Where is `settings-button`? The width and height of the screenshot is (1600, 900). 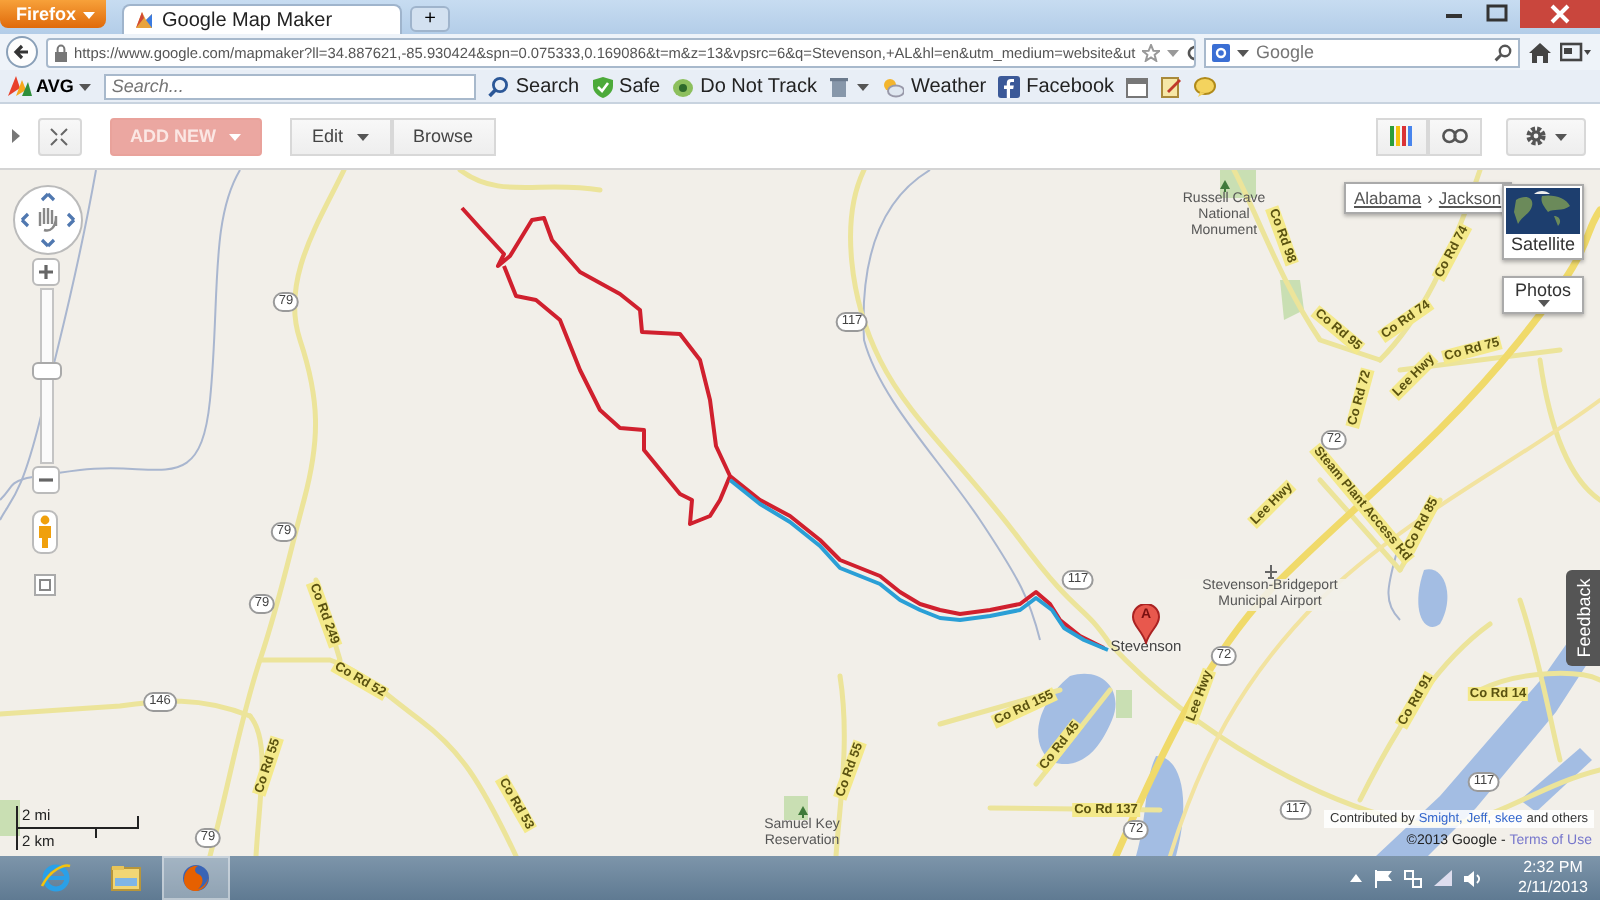
settings-button is located at coordinates (1546, 136).